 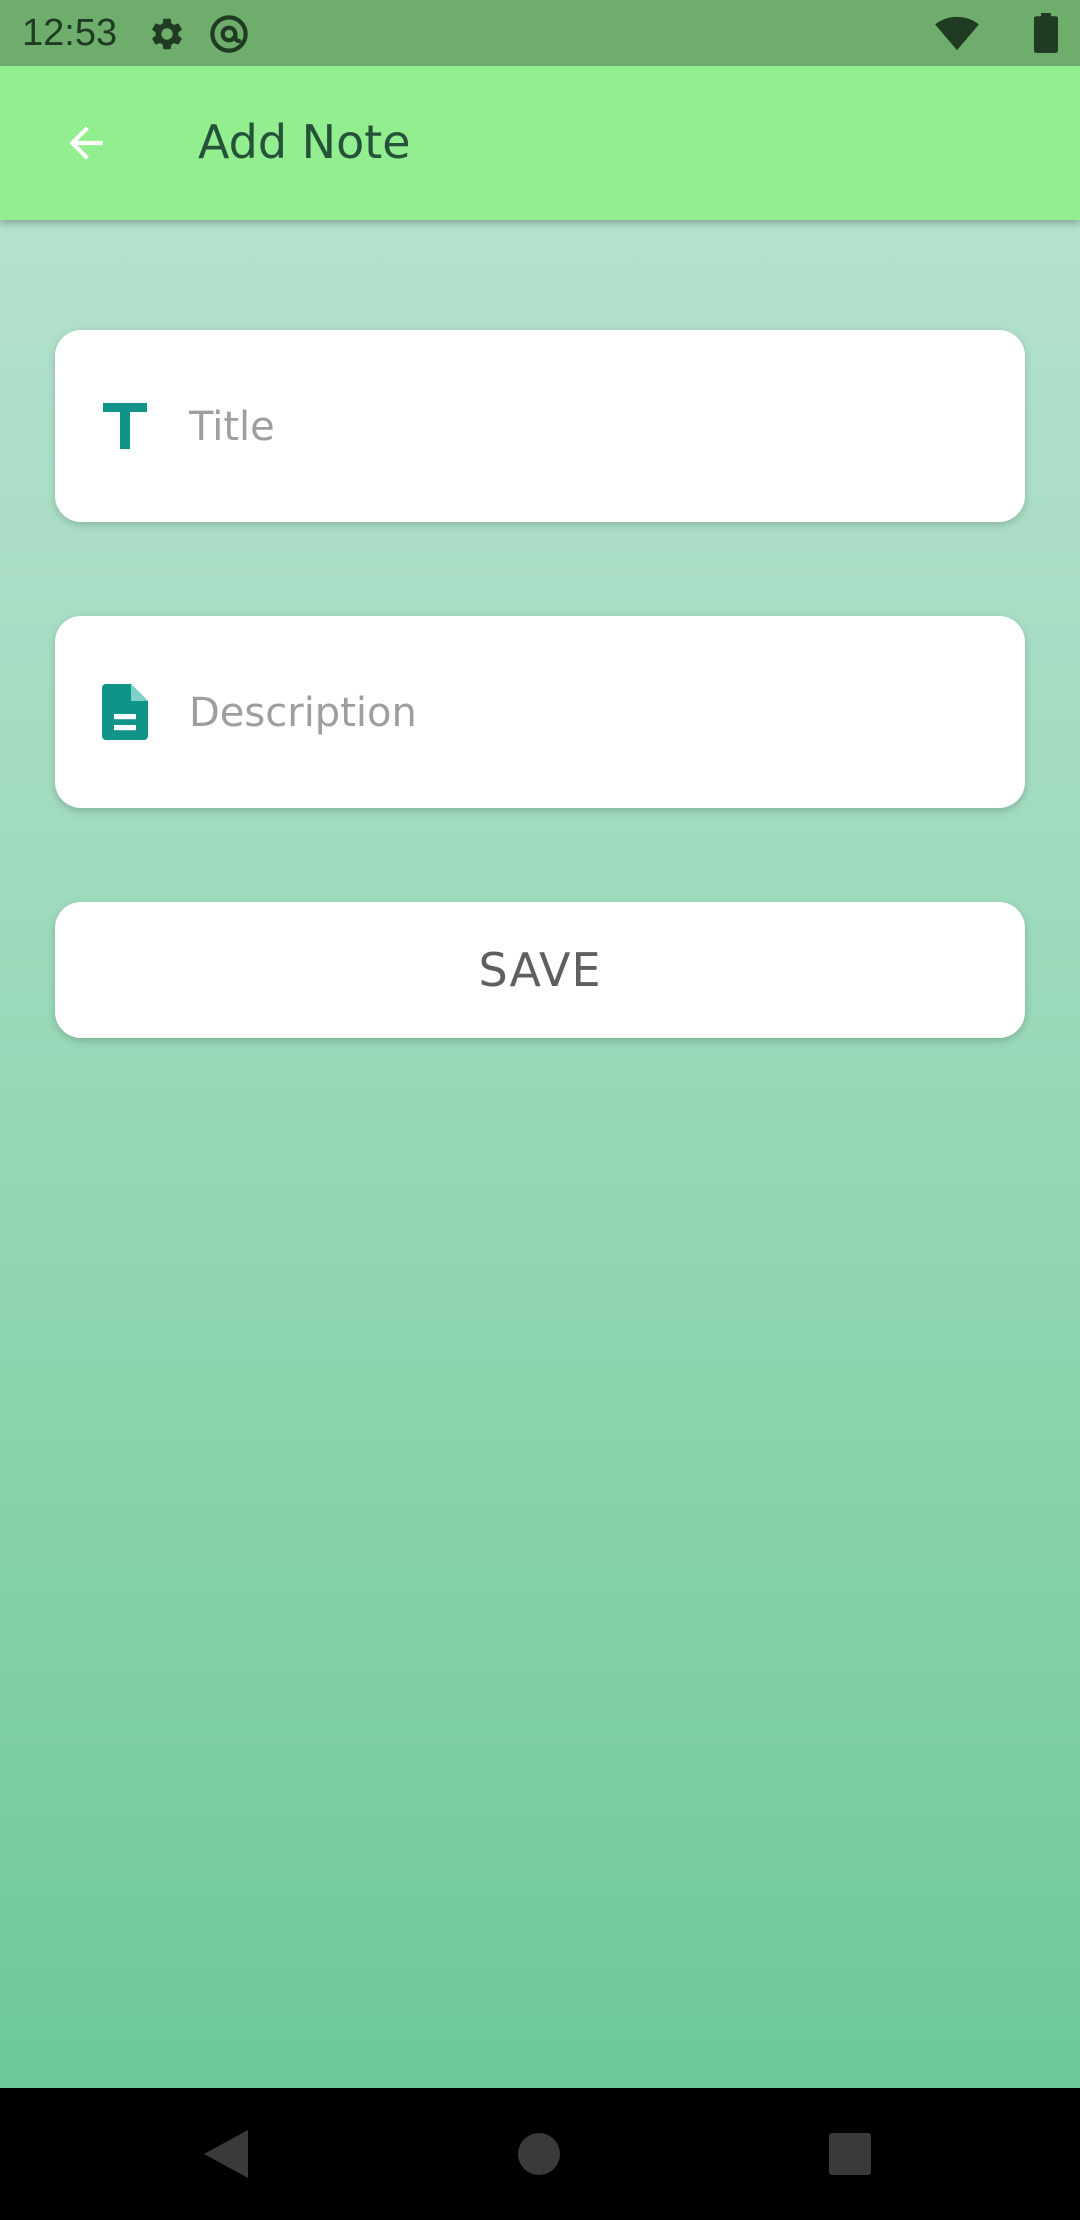 What do you see at coordinates (125, 426) in the screenshot?
I see `text-t-icon` at bounding box center [125, 426].